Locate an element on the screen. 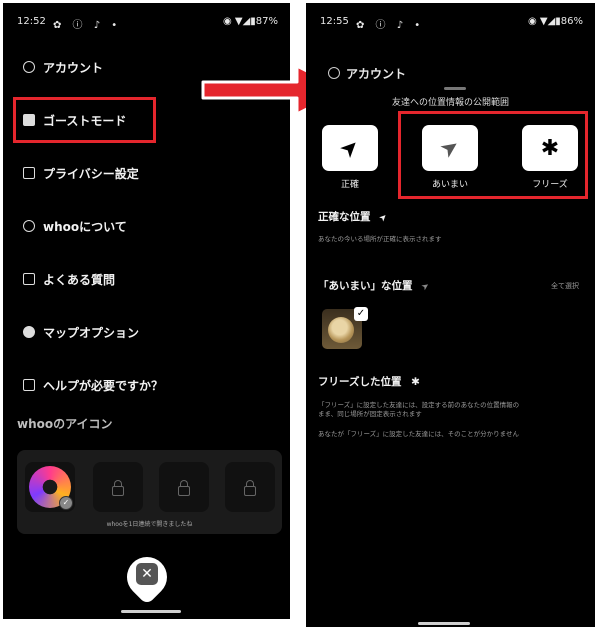  highlight-box-options is located at coordinates (493, 155).